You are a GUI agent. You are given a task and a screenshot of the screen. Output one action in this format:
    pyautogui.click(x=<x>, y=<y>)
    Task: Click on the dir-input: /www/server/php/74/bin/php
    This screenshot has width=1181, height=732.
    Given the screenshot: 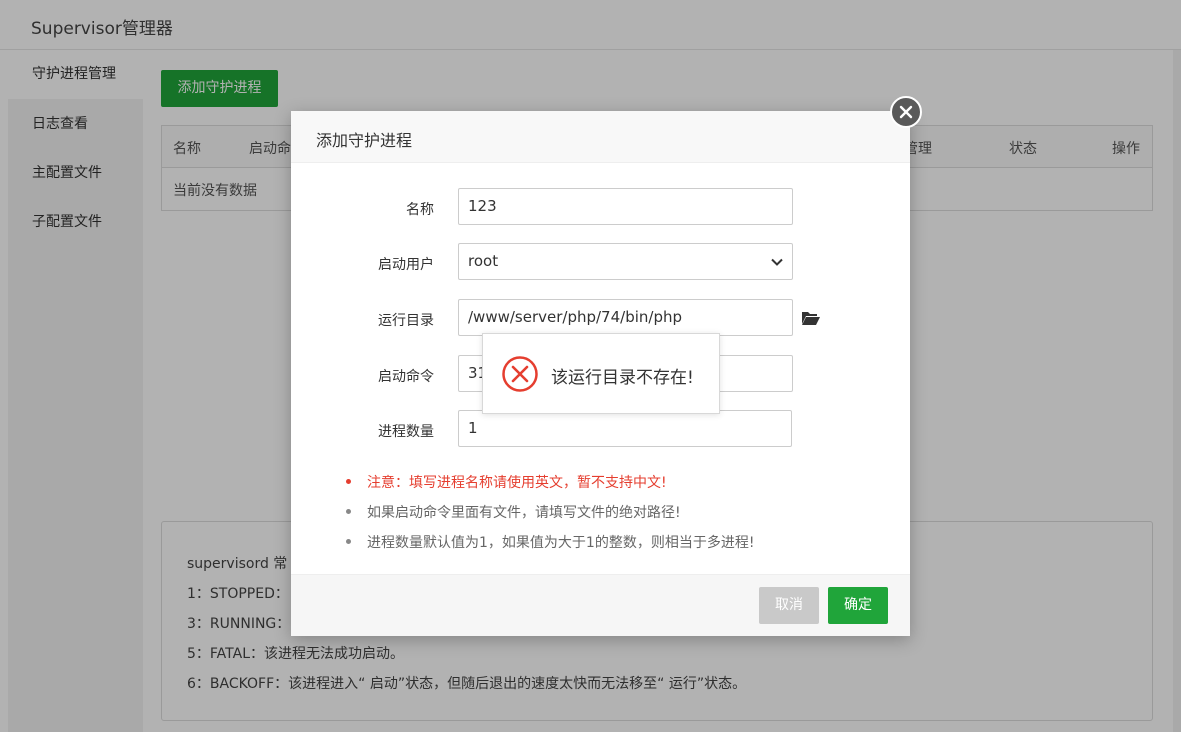 What is the action you would take?
    pyautogui.click(x=625, y=317)
    